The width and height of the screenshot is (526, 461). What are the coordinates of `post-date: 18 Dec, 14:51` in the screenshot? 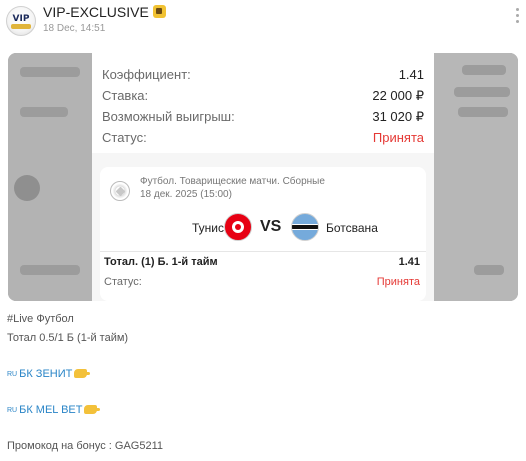 It's located at (74, 28).